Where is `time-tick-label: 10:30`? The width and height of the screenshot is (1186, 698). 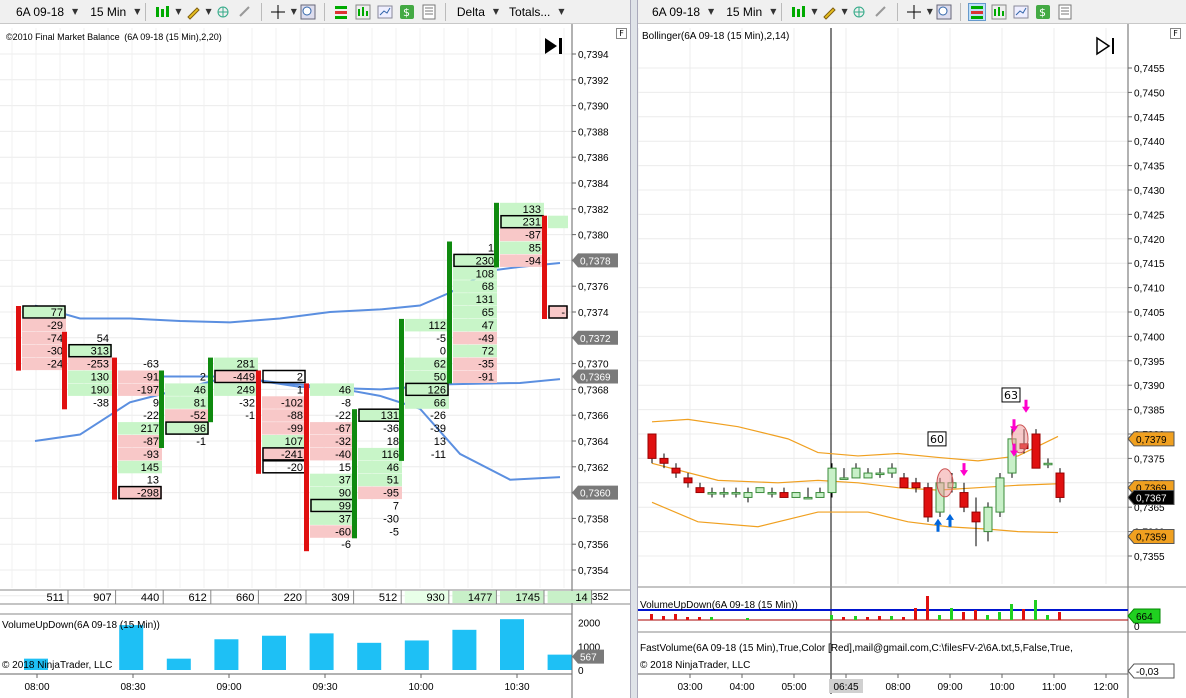 time-tick-label: 10:30 is located at coordinates (516, 687).